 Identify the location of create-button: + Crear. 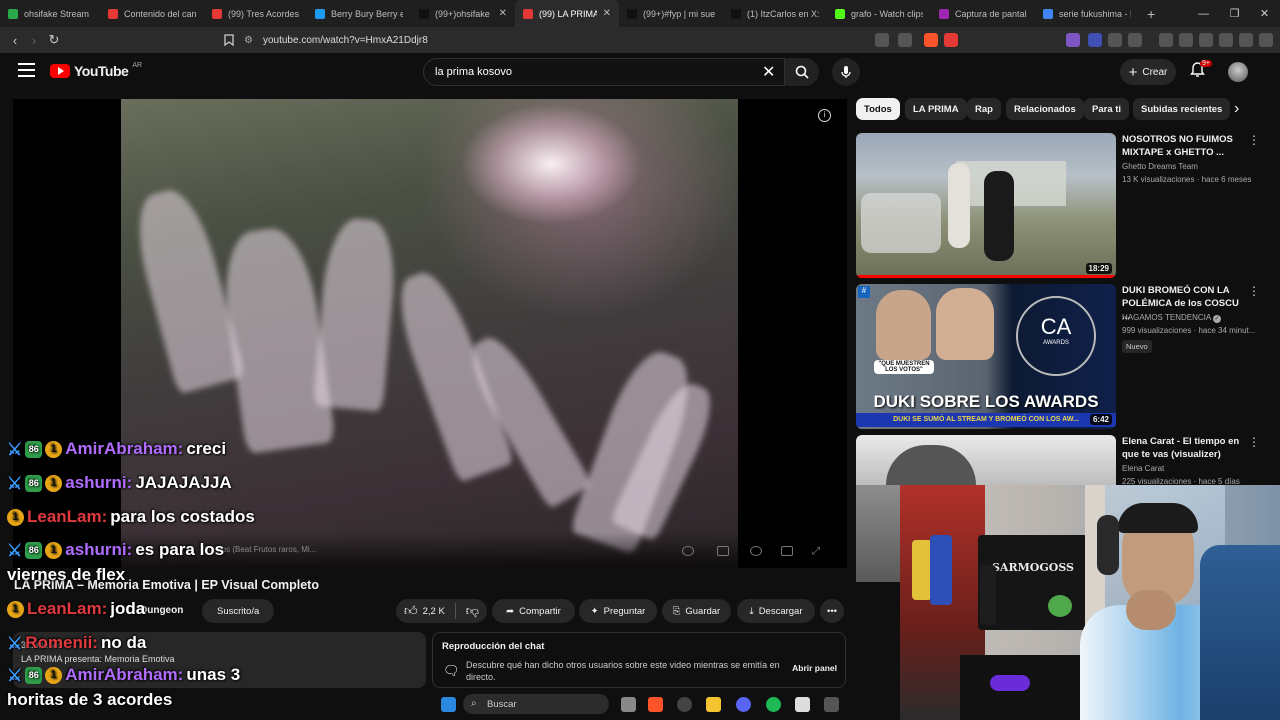
(1148, 72).